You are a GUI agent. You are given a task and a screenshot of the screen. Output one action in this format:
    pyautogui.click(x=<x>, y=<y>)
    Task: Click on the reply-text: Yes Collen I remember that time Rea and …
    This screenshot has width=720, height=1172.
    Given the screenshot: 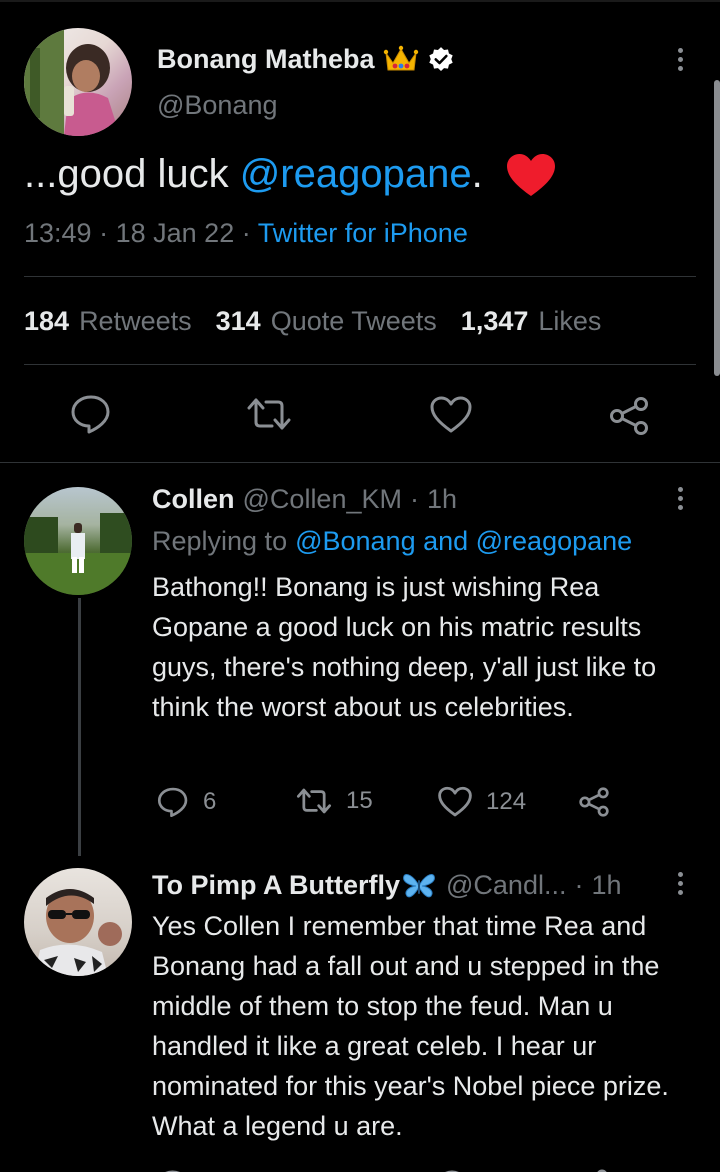 What is the action you would take?
    pyautogui.click(x=410, y=1026)
    